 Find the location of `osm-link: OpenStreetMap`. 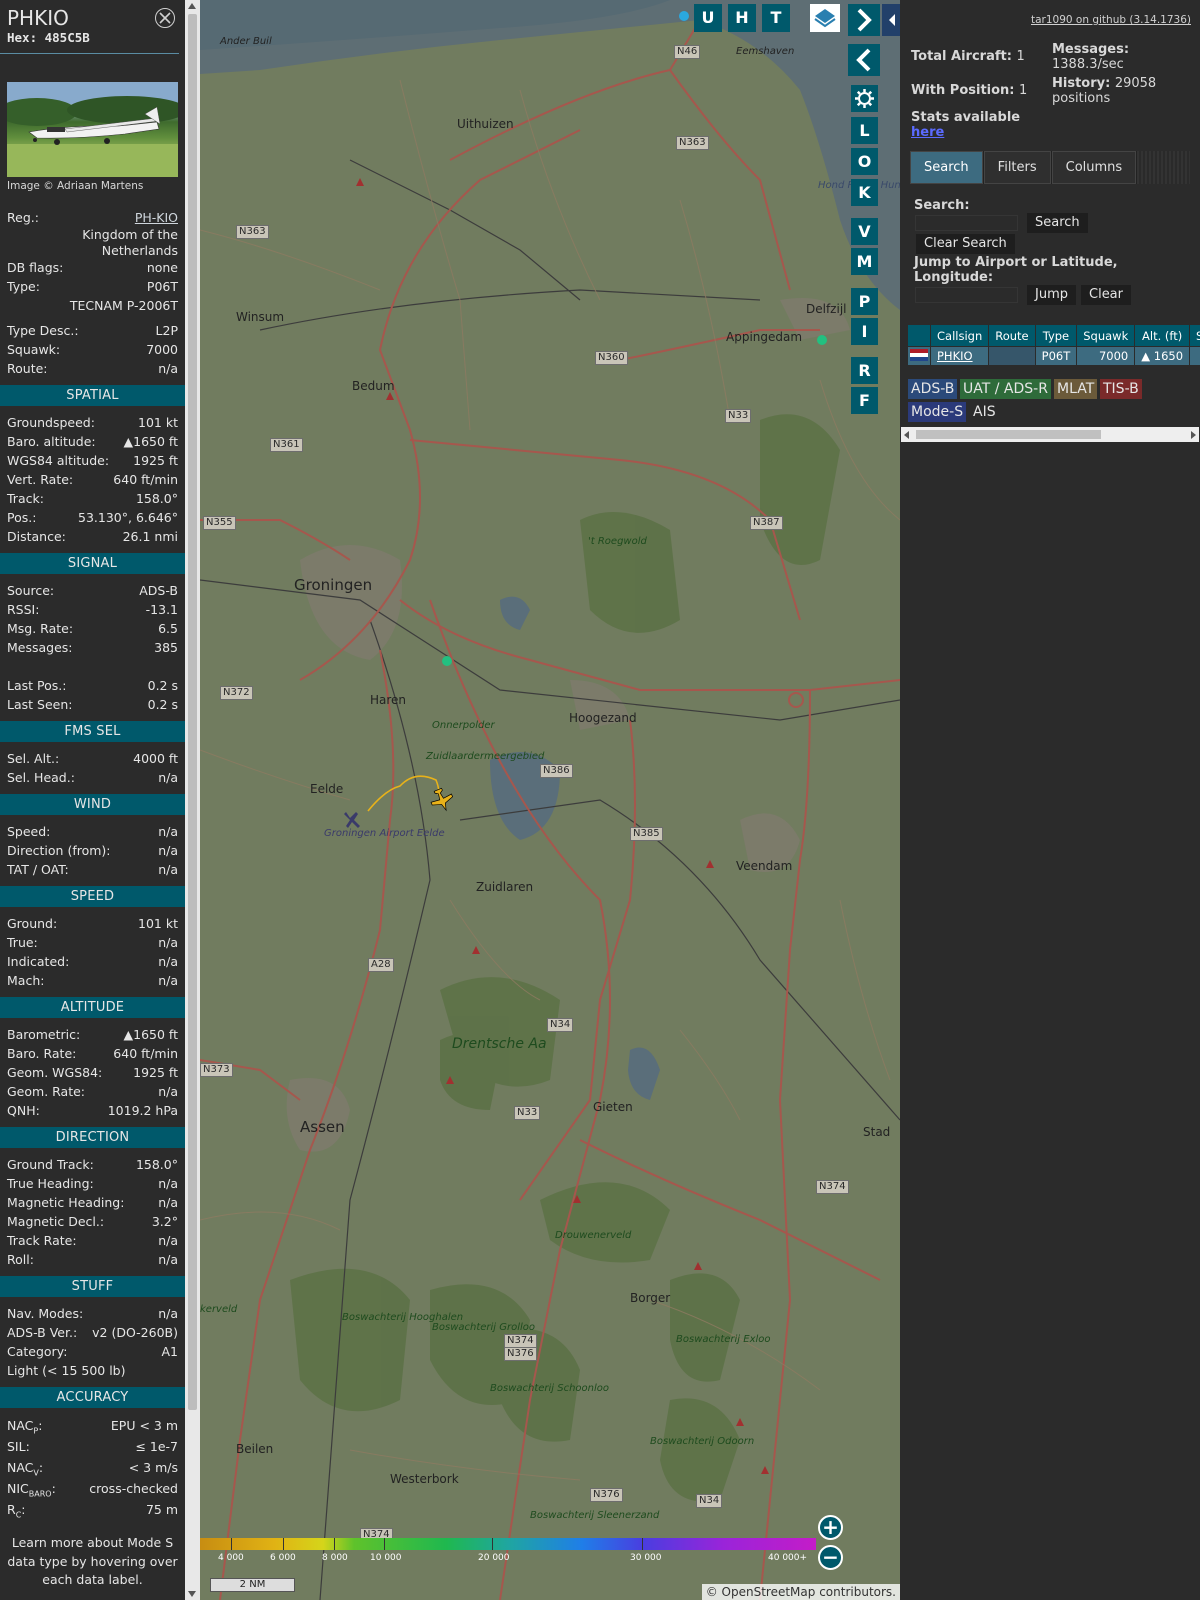

osm-link: OpenStreetMap is located at coordinates (769, 1592).